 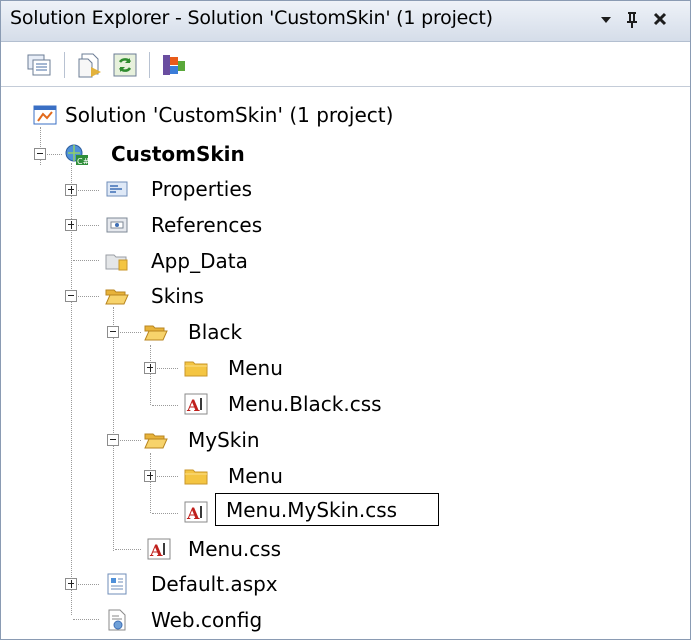 What do you see at coordinates (199, 261) in the screenshot?
I see `tree-item-label: App_Data` at bounding box center [199, 261].